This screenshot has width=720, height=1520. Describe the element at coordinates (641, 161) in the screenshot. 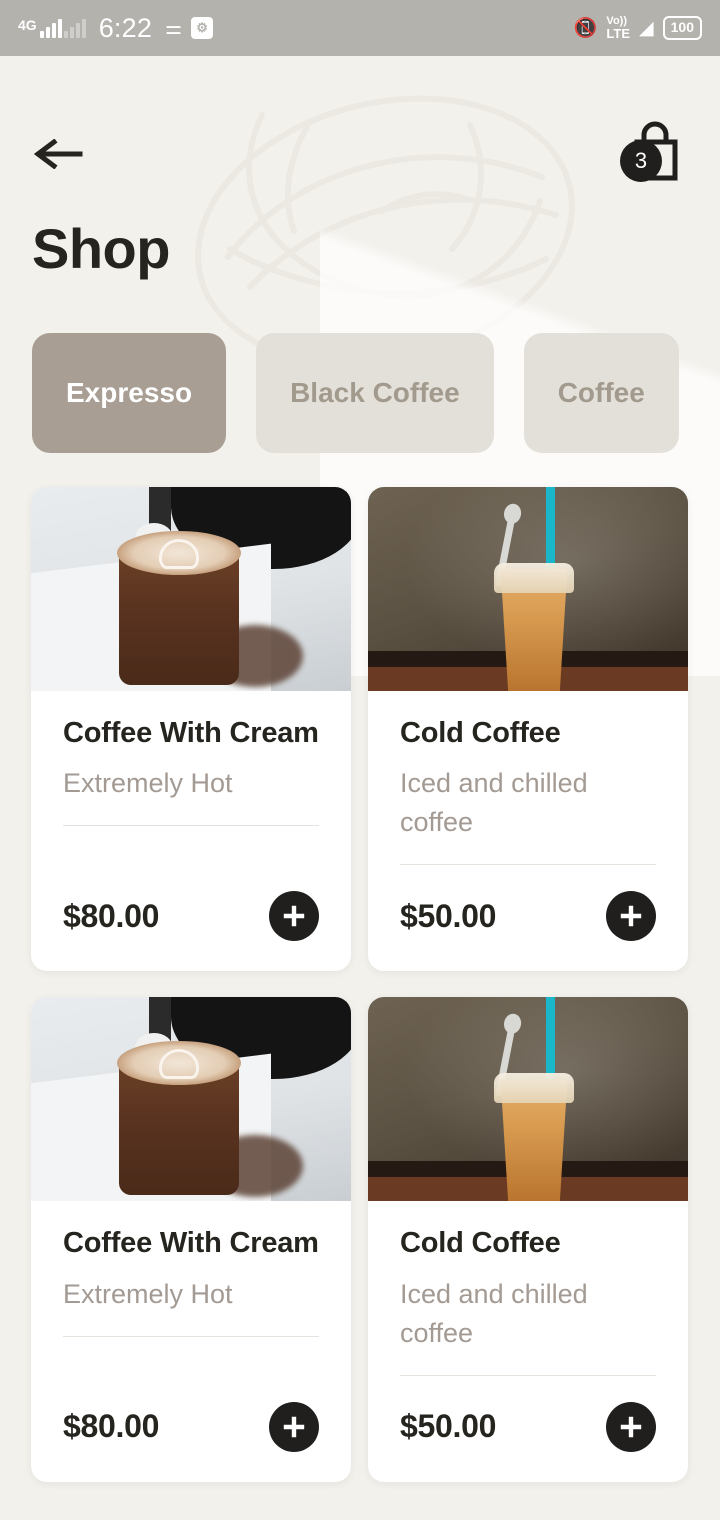

I see `cart-count-badge: 3` at that location.